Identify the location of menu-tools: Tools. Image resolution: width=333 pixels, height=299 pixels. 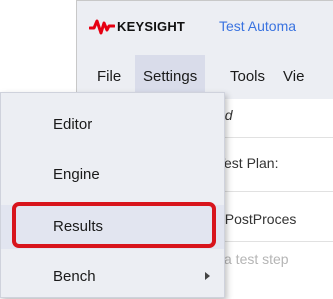
(247, 77).